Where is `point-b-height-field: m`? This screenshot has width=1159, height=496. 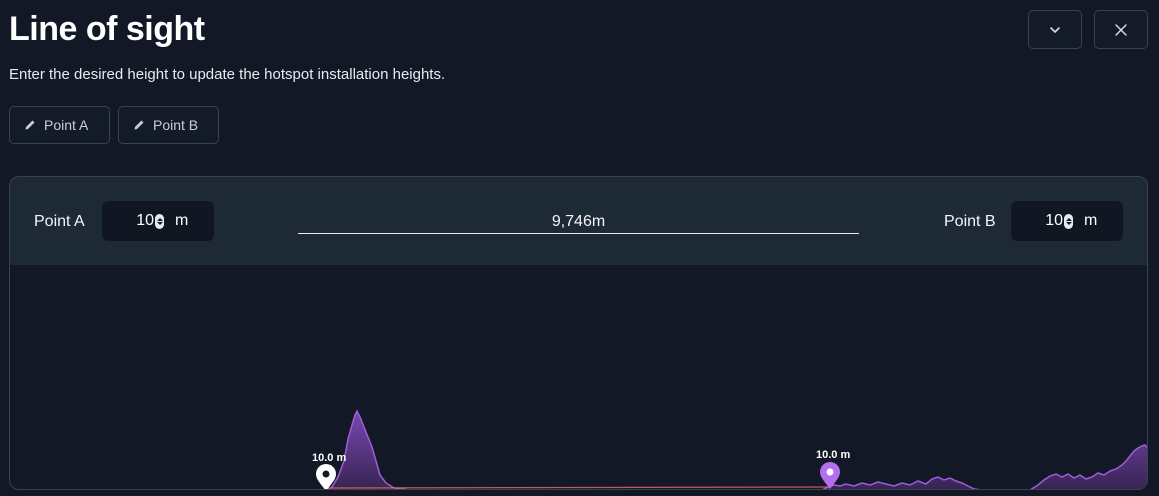 point-b-height-field: m is located at coordinates (1067, 221).